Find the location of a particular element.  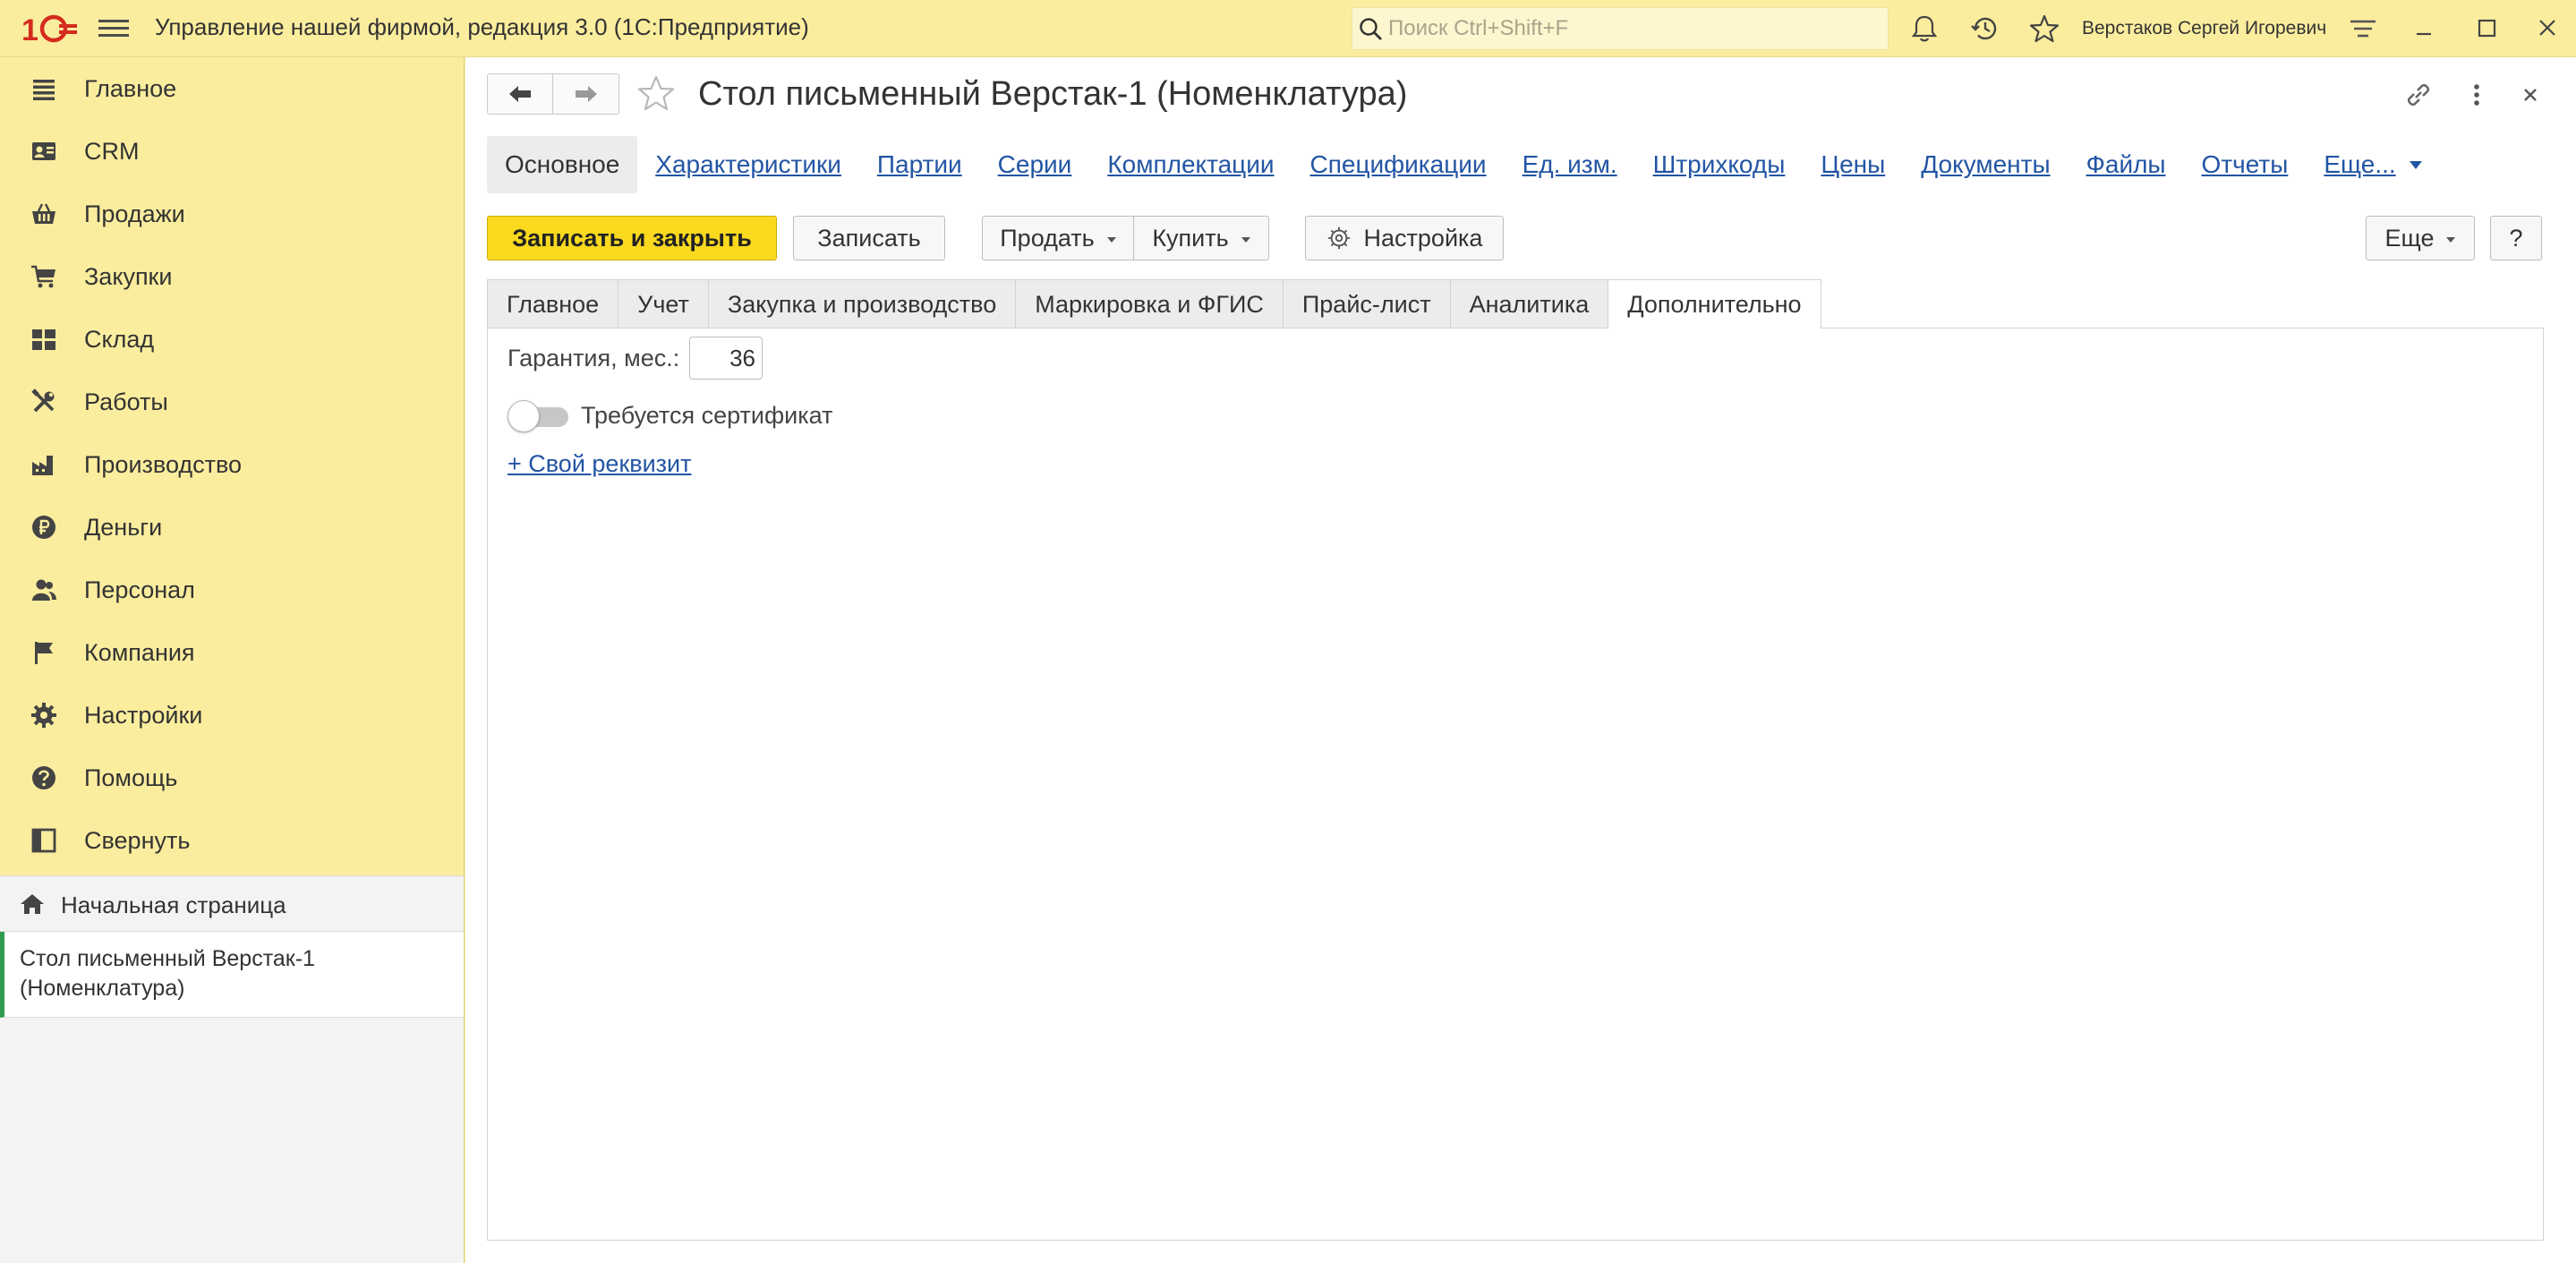

history-icon is located at coordinates (1985, 29).